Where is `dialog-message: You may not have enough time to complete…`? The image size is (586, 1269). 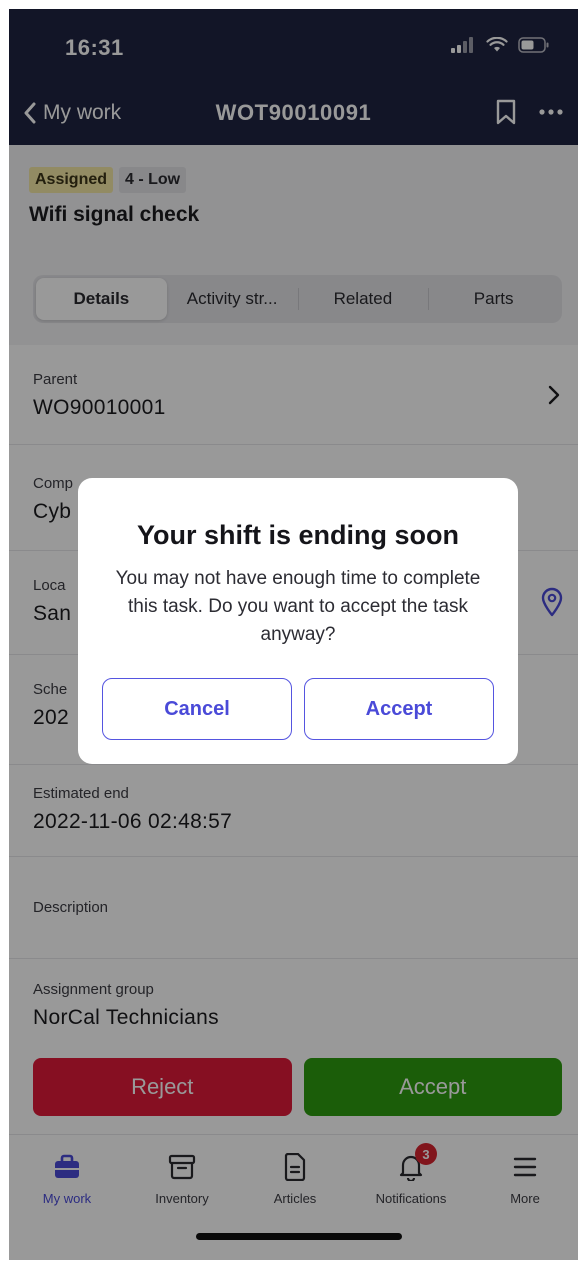
dialog-message: You may not have enough time to complete… is located at coordinates (298, 606).